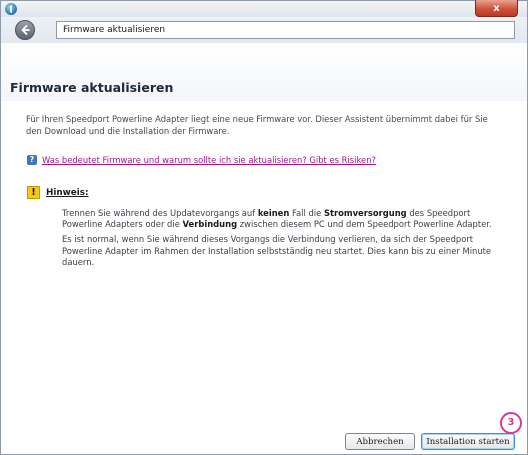  What do you see at coordinates (67, 192) in the screenshot?
I see `note-title: Hinweis:` at bounding box center [67, 192].